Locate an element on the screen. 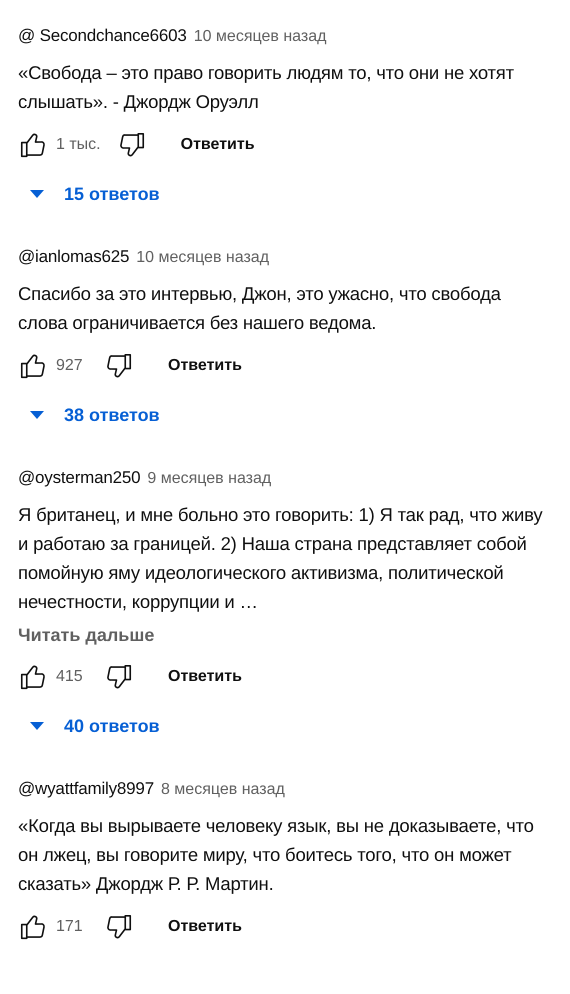  comment-author: @wyattfamily8997 is located at coordinates (86, 789).